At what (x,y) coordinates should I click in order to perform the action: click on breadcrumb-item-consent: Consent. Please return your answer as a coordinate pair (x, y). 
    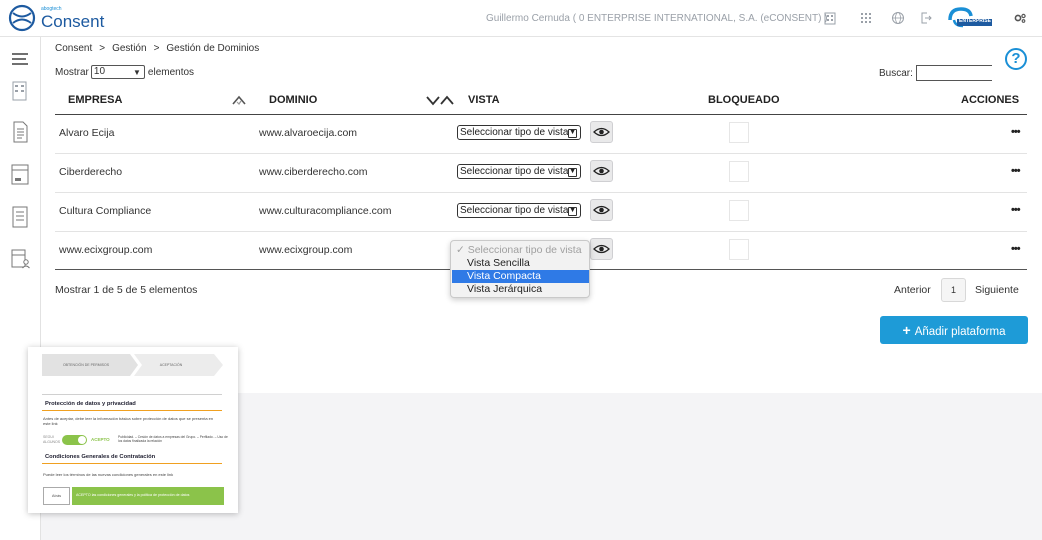
    Looking at the image, I should click on (73, 48).